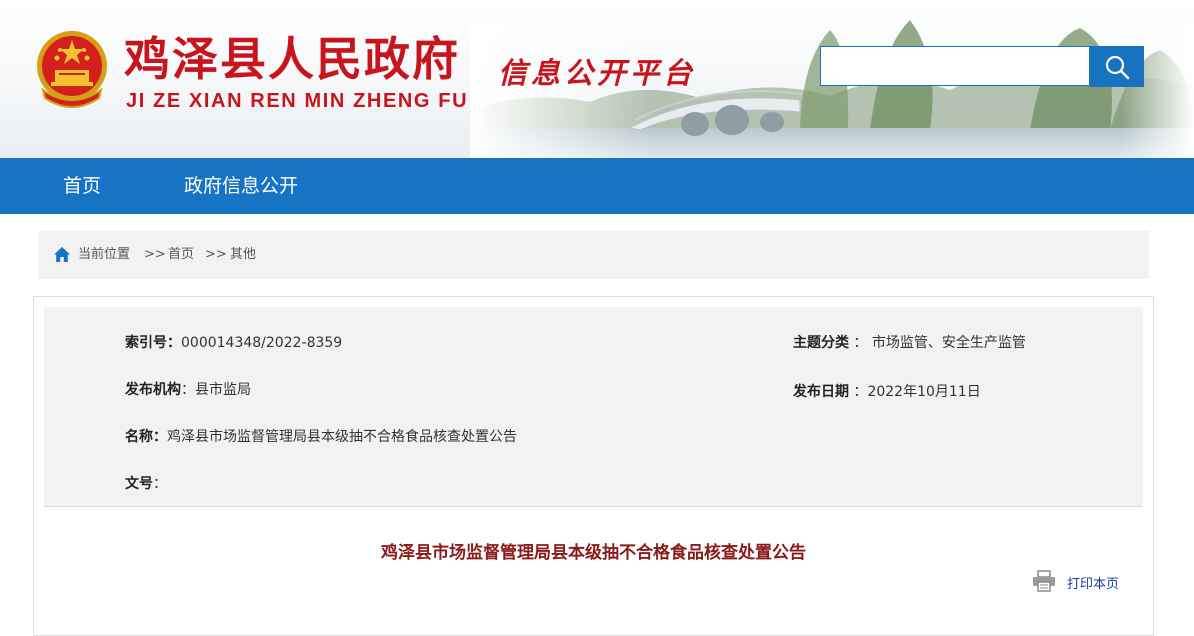 Image resolution: width=1194 pixels, height=636 pixels. What do you see at coordinates (955, 66) in the screenshot?
I see `search-input` at bounding box center [955, 66].